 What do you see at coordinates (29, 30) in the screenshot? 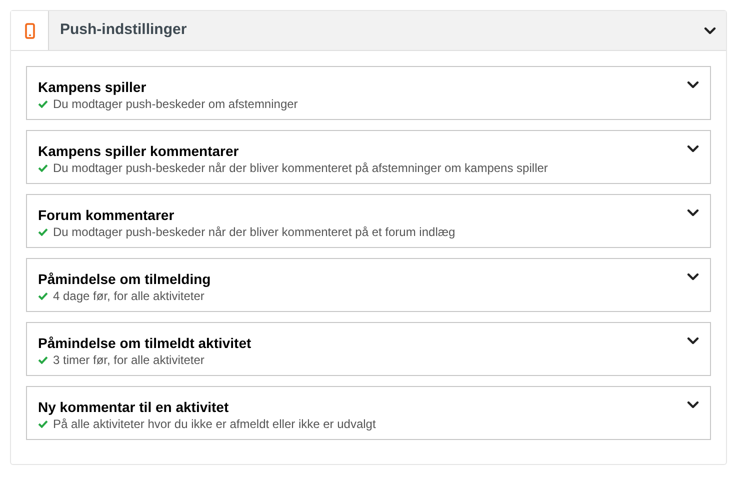
I see `phone-icon` at bounding box center [29, 30].